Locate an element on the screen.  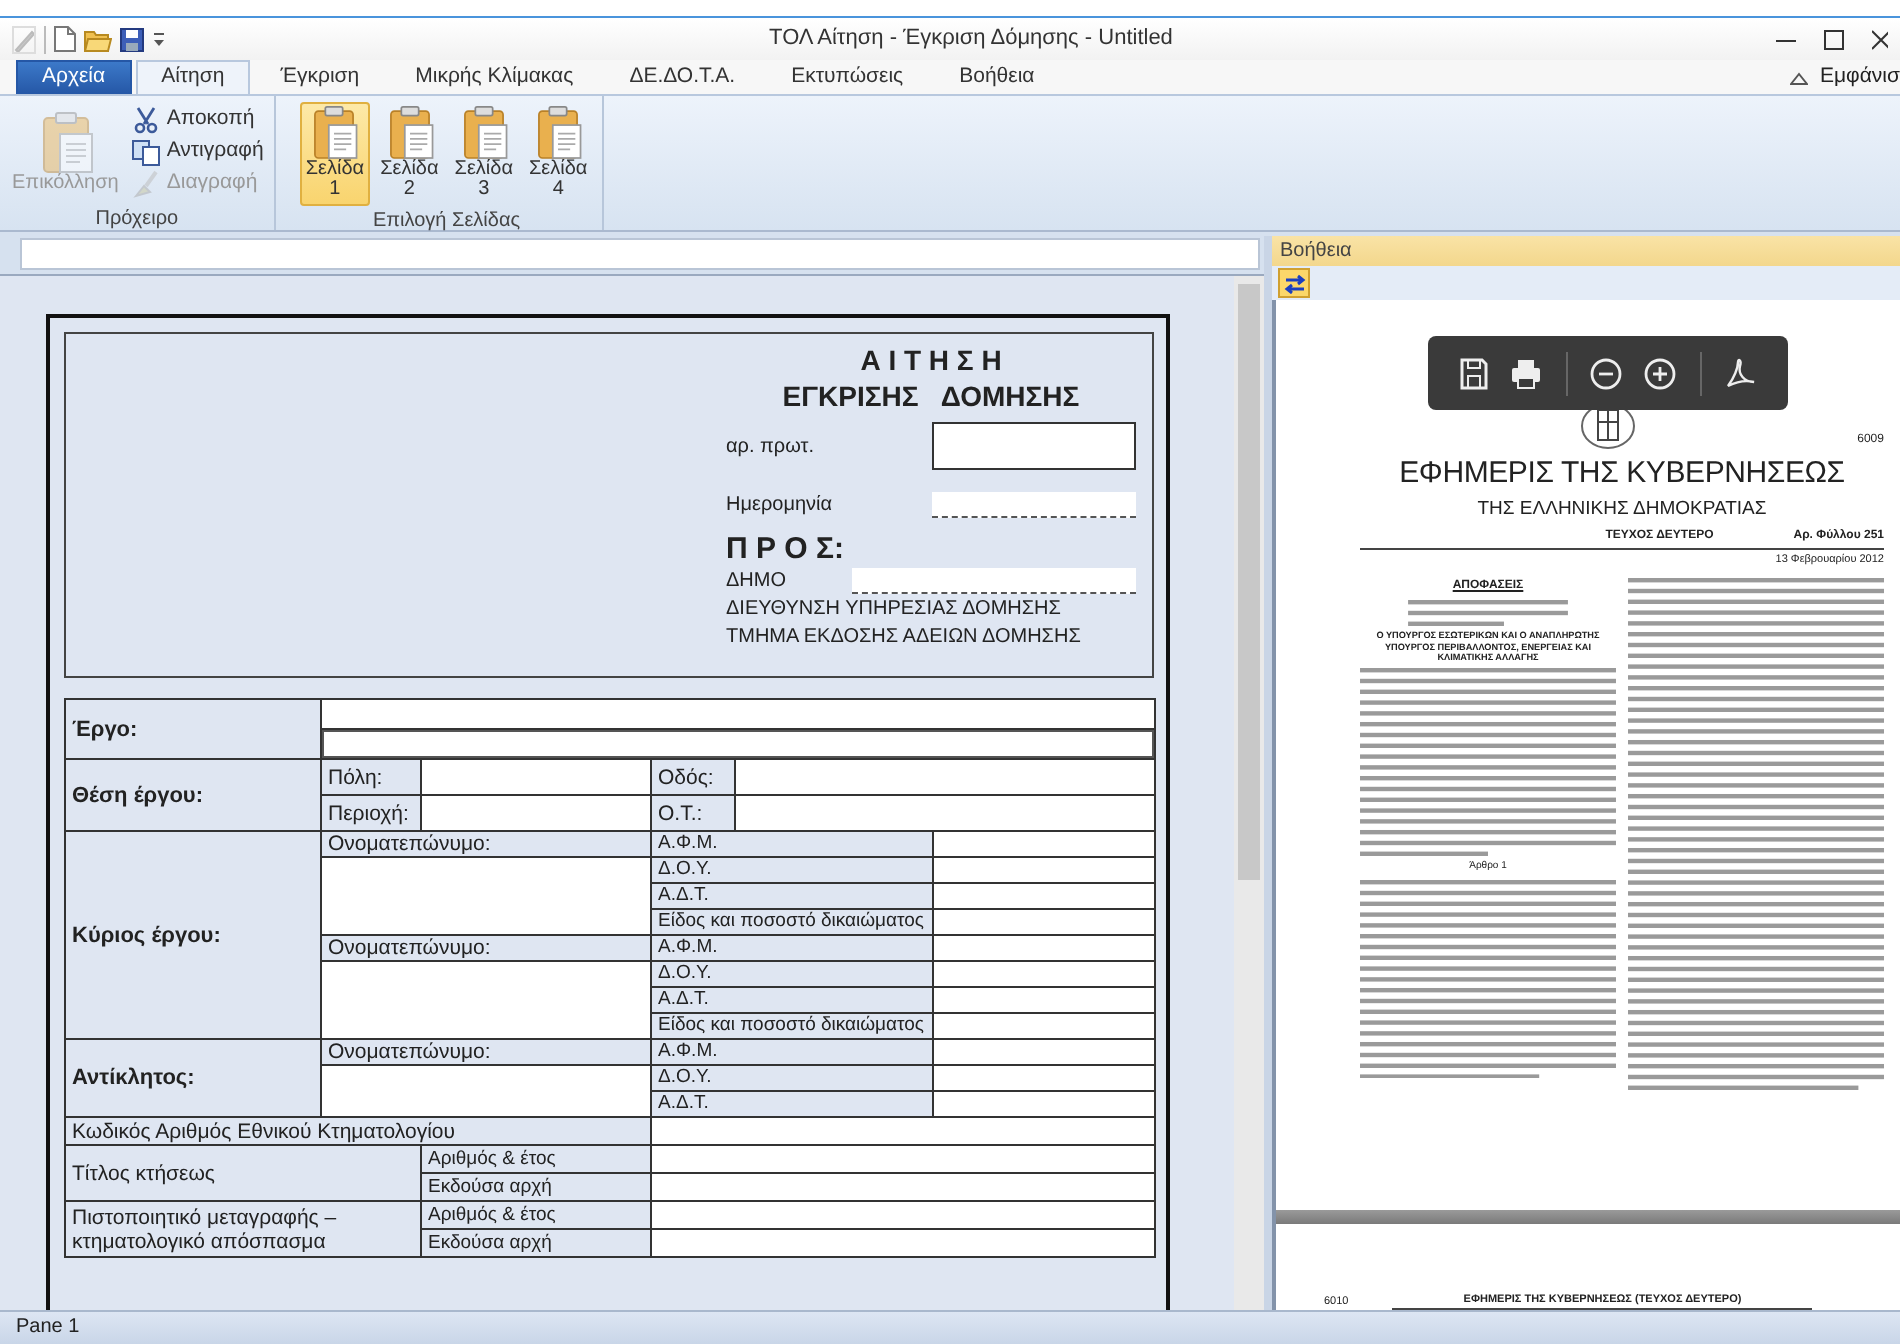
view-menu: Εμφάνισ is located at coordinates (1860, 78).